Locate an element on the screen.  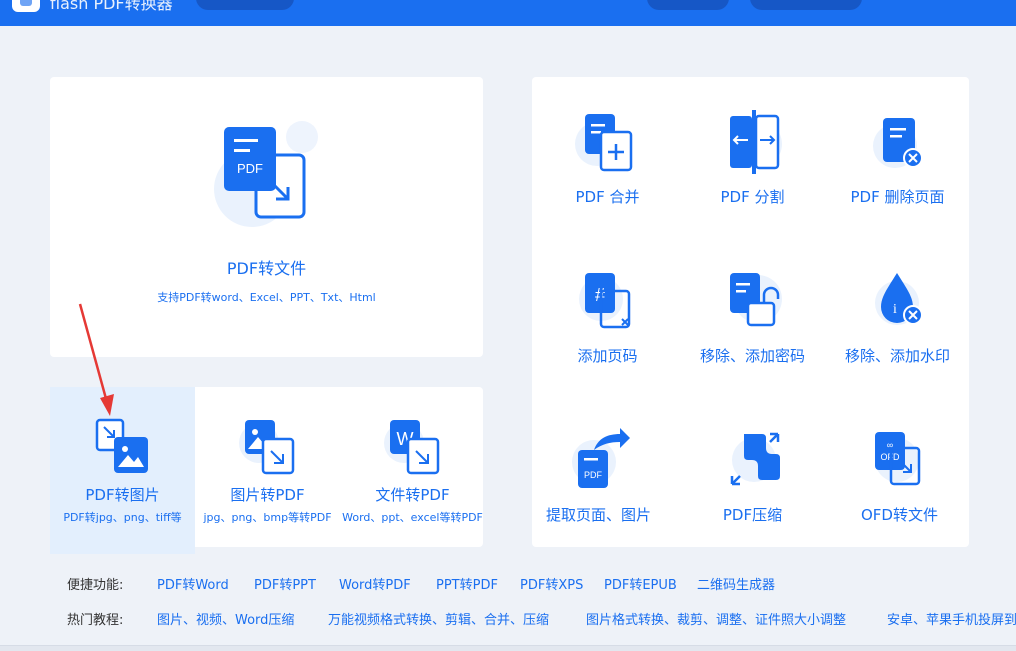
title-bar: flash PDF转换器 — is located at coordinates (508, 13).